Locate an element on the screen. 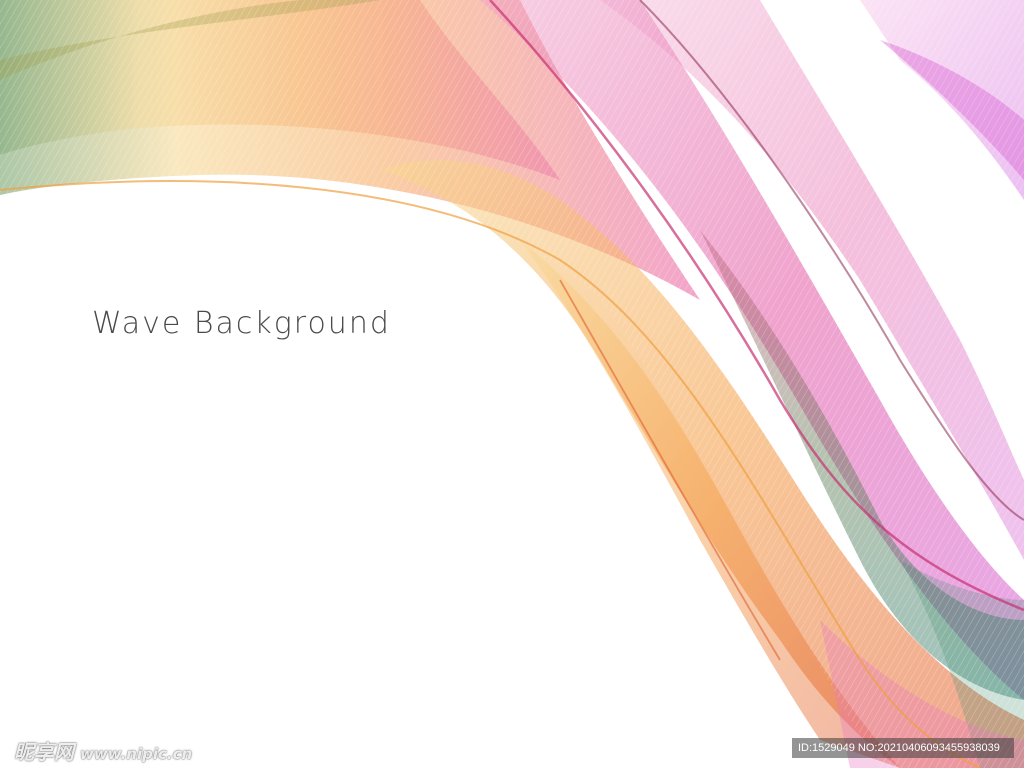 Image resolution: width=1024 pixels, height=768 pixels. headline-title: Wave Background is located at coordinates (241, 323).